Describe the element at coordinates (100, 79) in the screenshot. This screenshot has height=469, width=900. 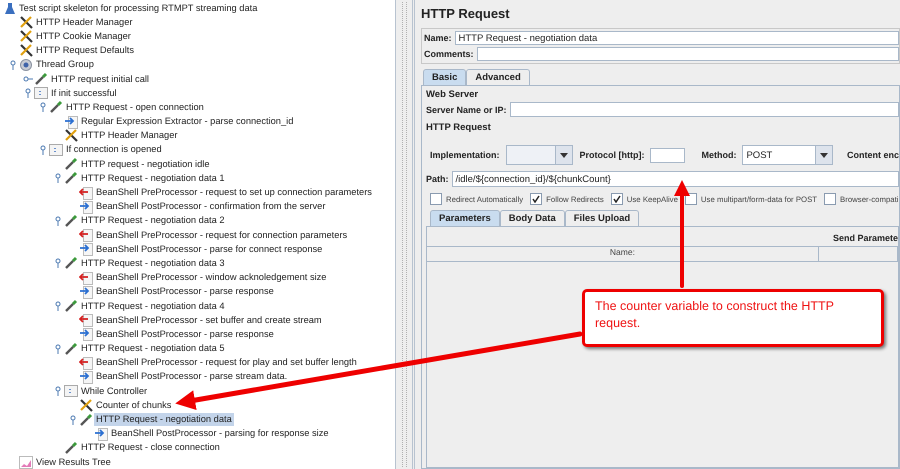
I see `tree-item: HTTP request initial call` at that location.